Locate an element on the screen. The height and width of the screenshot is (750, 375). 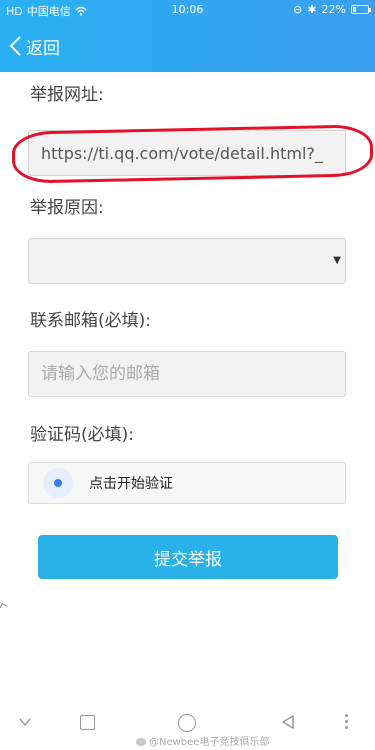
captcha-verify-button: 点击开始验证 is located at coordinates (187, 483).